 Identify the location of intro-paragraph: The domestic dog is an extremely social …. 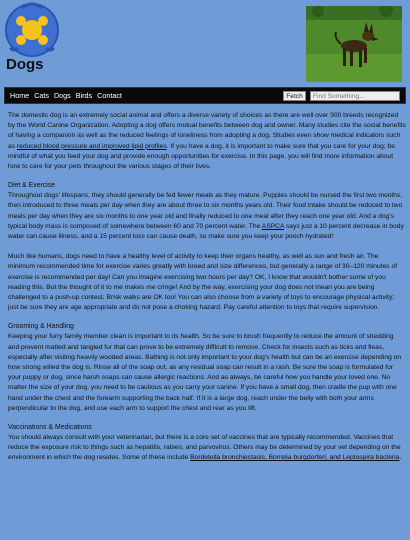
(207, 141).